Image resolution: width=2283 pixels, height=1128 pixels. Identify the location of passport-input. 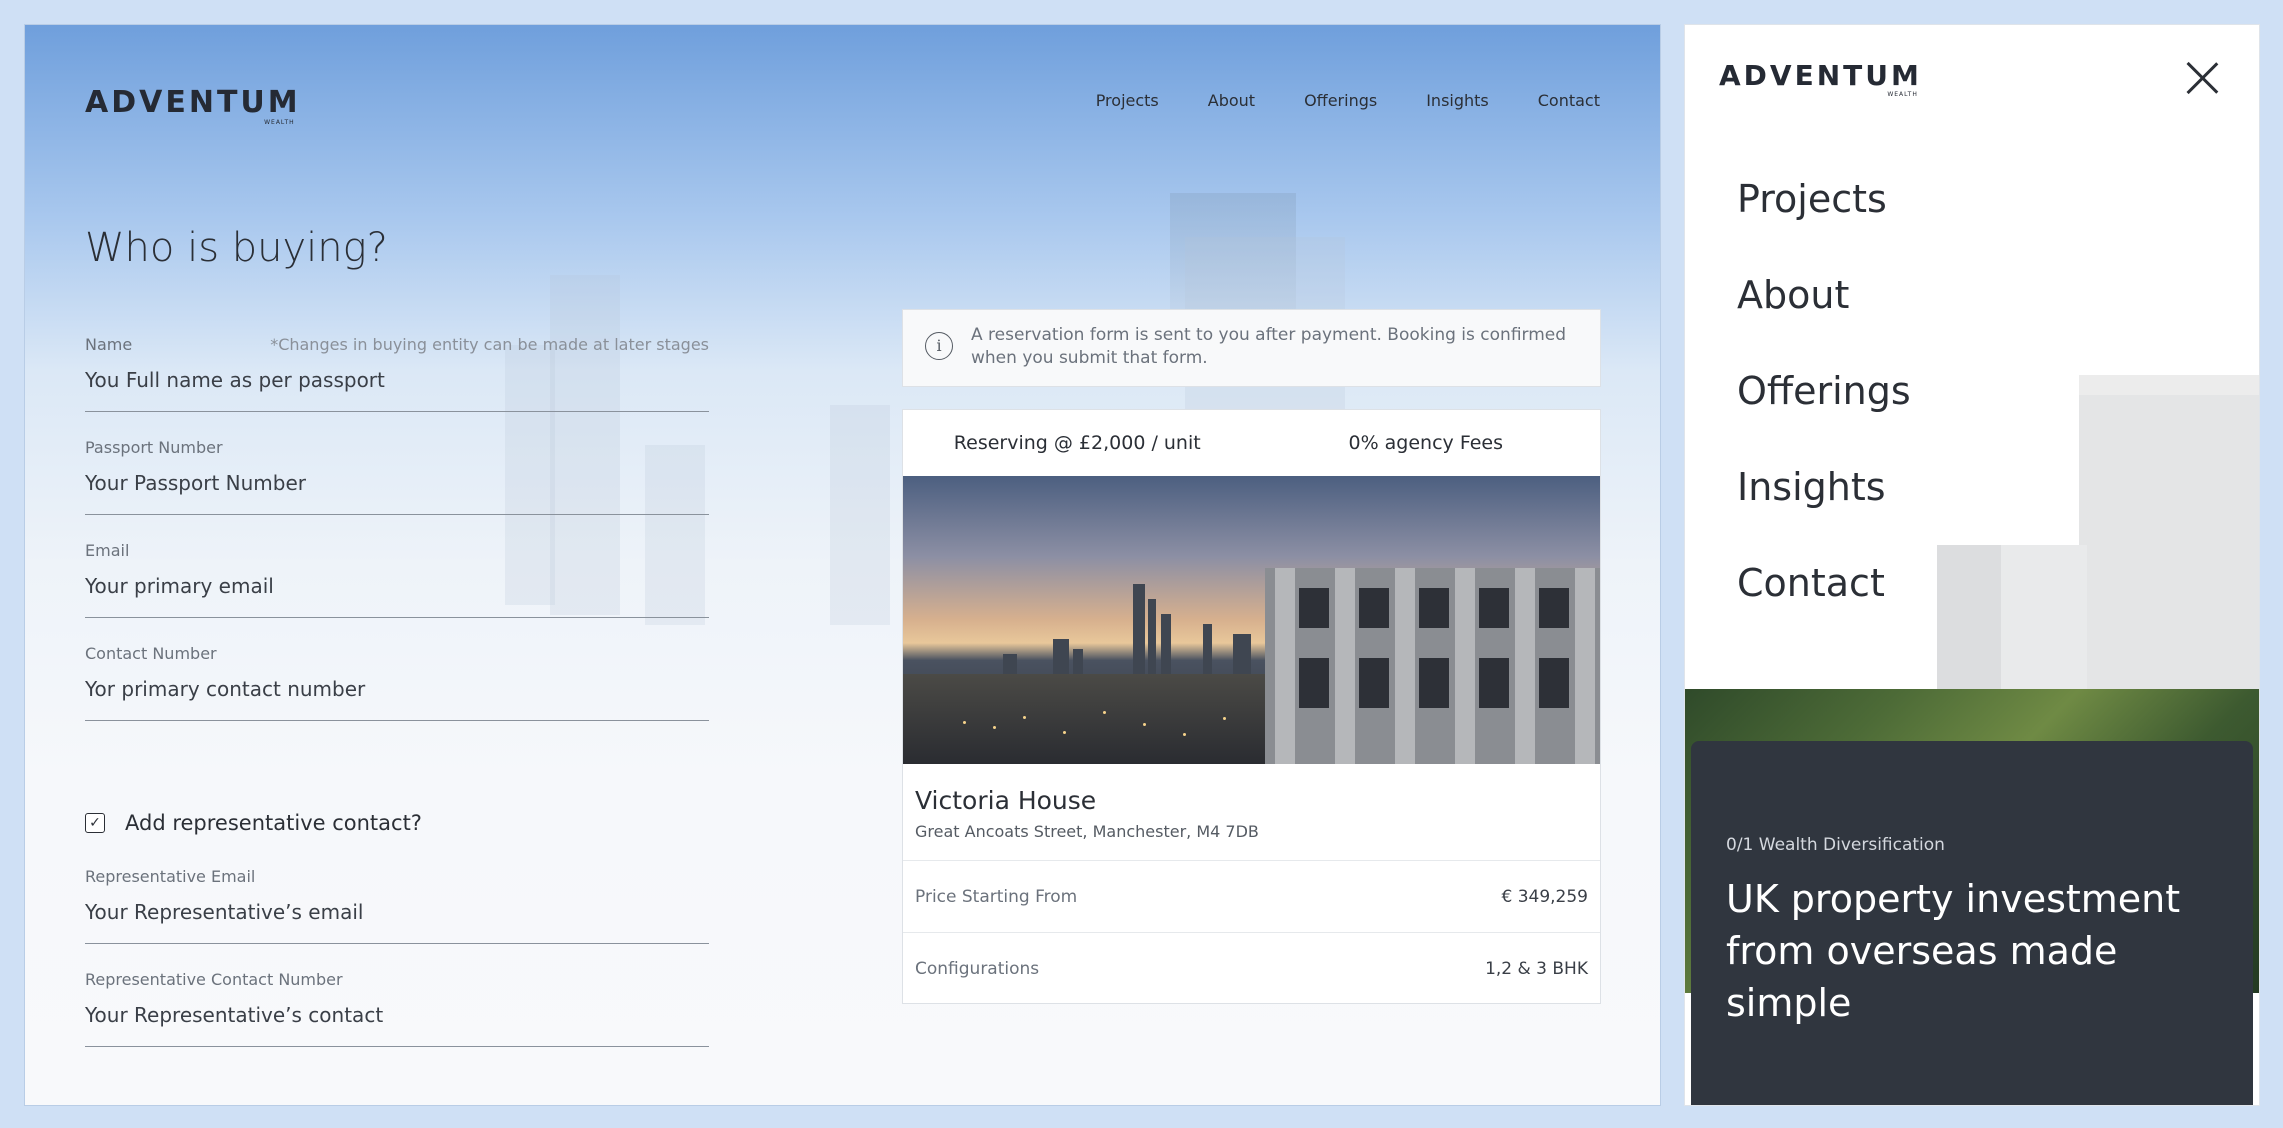
(397, 483).